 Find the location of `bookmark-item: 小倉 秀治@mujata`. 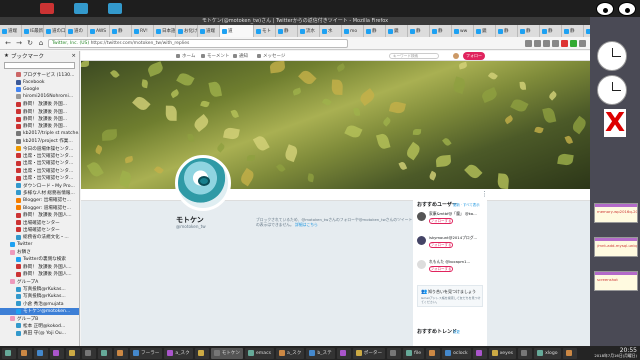

bookmark-item: 小倉 秀治@mujata is located at coordinates (39, 303).